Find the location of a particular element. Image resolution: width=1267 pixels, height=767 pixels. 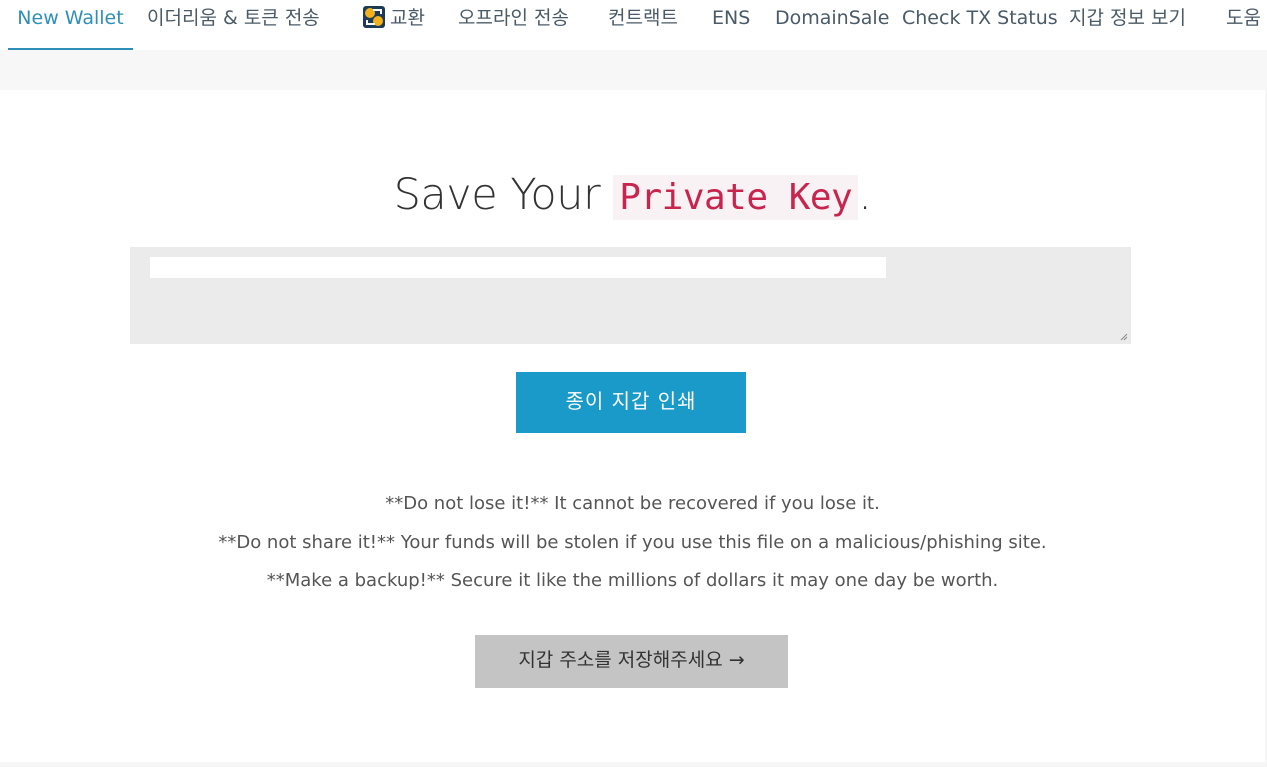

tab-check-tx-status: Check TX Status is located at coordinates (980, 24).